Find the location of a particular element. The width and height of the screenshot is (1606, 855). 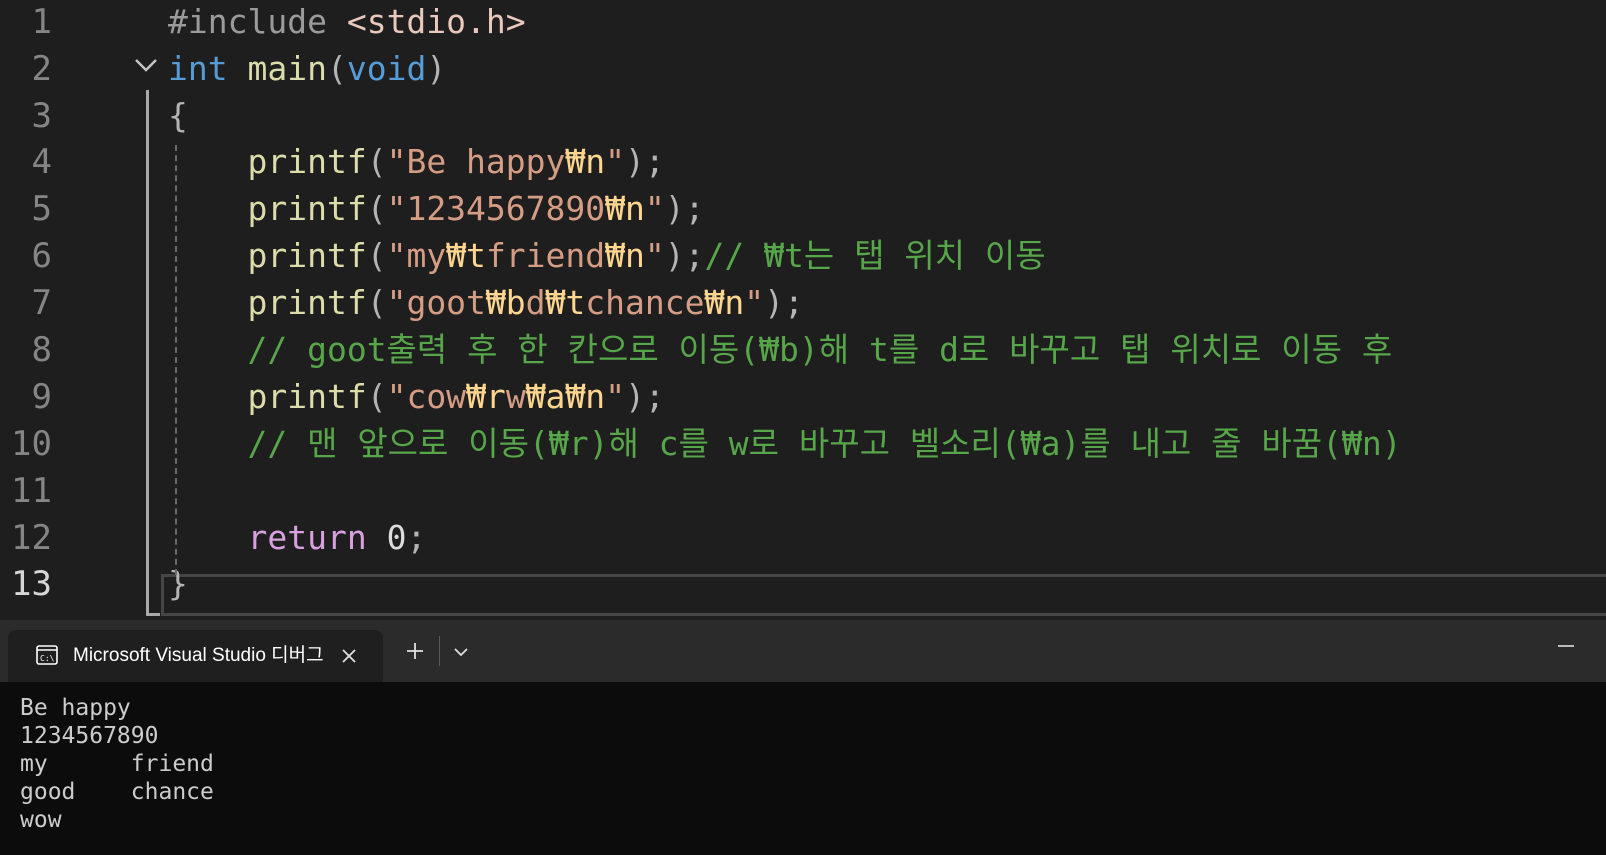

code-token: friend is located at coordinates (545, 255).